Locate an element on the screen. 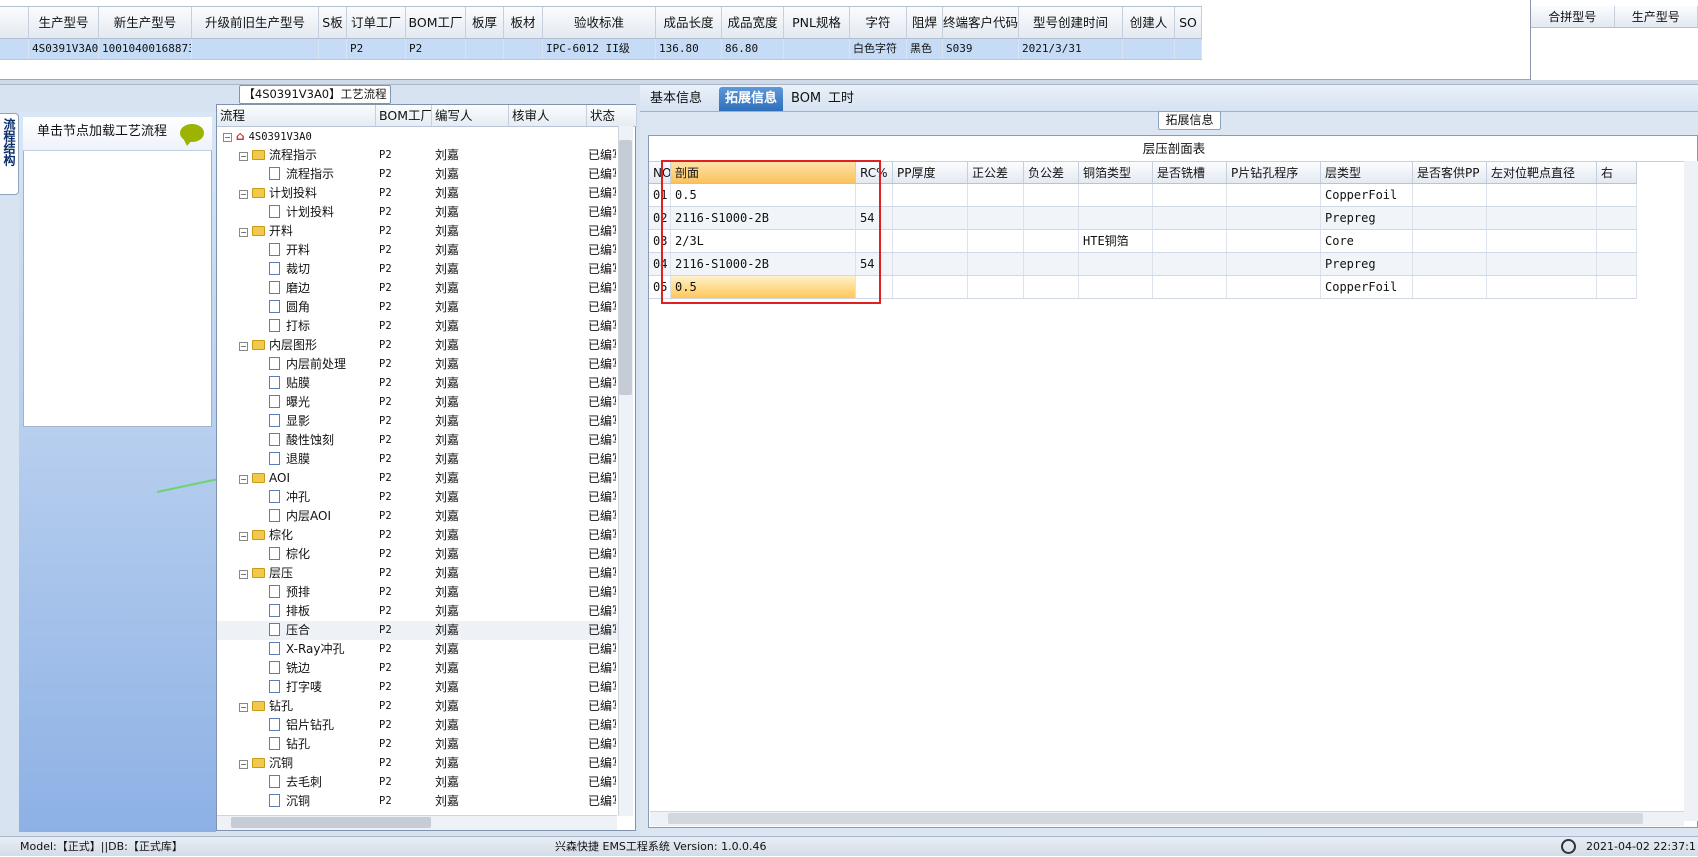  grid-cell: 10010400168873 is located at coordinates (145, 49).